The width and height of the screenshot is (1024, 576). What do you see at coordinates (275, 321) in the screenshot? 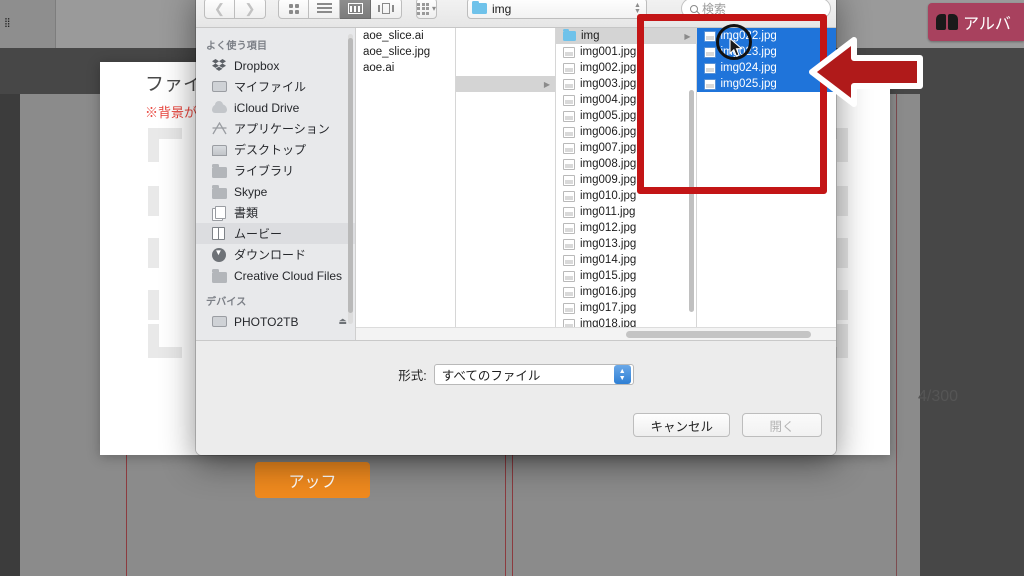
I see `sidebar-item-photo2tb: PHOTO2TB ⏏` at bounding box center [275, 321].